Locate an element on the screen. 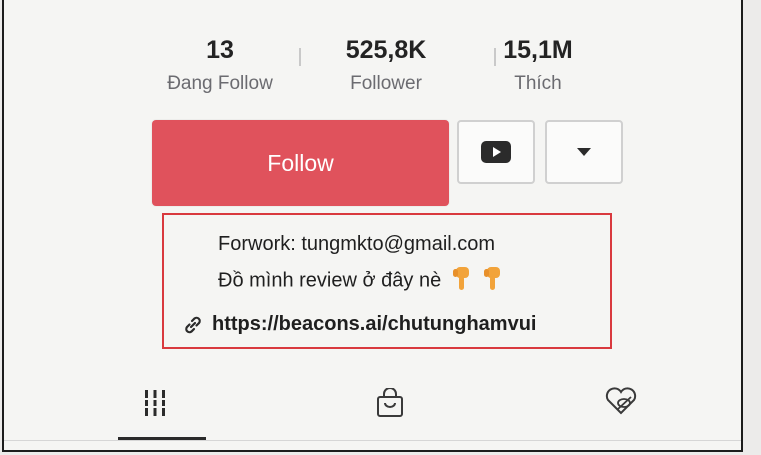  follow-button-label: Follow is located at coordinates (300, 162).